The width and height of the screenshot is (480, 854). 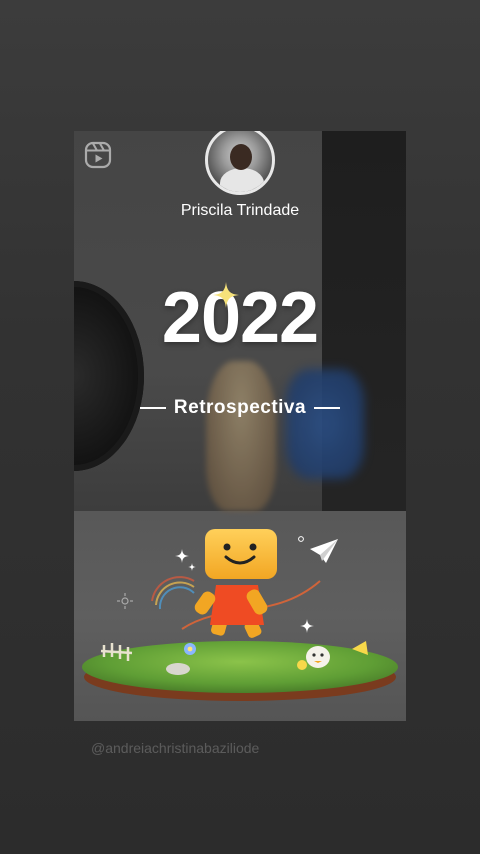 What do you see at coordinates (125, 601) in the screenshot?
I see `sun-icon` at bounding box center [125, 601].